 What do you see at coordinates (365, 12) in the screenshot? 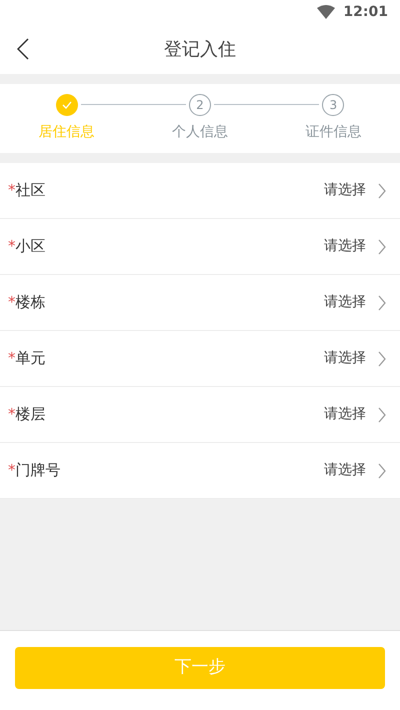
I see `status-time: 12:01` at bounding box center [365, 12].